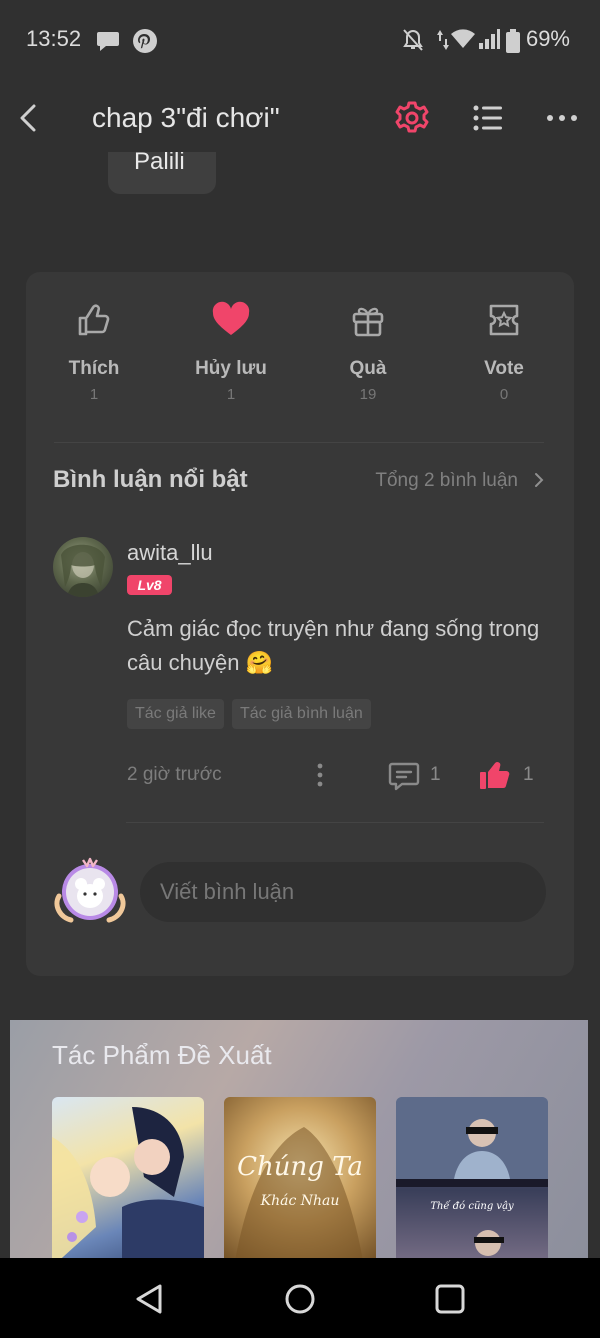 The image size is (600, 1338). Describe the element at coordinates (495, 775) in the screenshot. I see `comment-like-icon` at that location.